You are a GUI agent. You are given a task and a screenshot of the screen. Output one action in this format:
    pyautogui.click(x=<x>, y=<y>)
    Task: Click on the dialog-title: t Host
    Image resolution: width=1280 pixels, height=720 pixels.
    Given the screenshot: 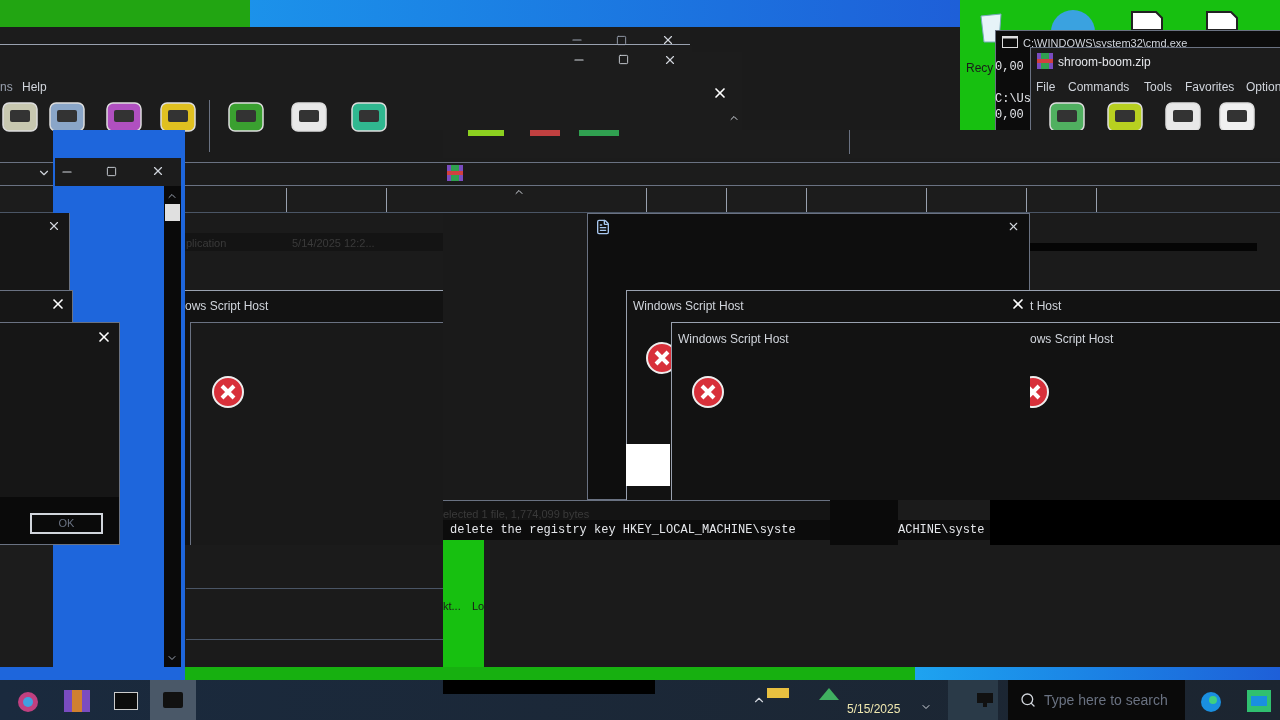 What is the action you would take?
    pyautogui.click(x=1046, y=306)
    